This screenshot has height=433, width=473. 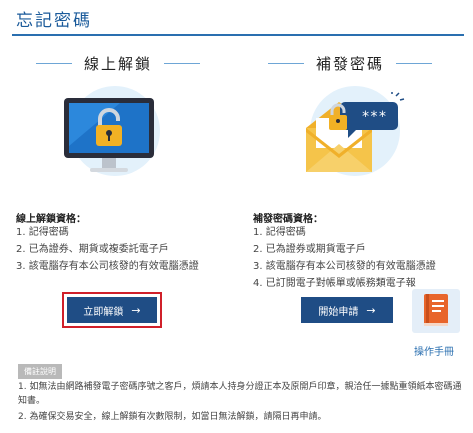 What do you see at coordinates (355, 132) in the screenshot?
I see `envelope-password-icon: ***` at bounding box center [355, 132].